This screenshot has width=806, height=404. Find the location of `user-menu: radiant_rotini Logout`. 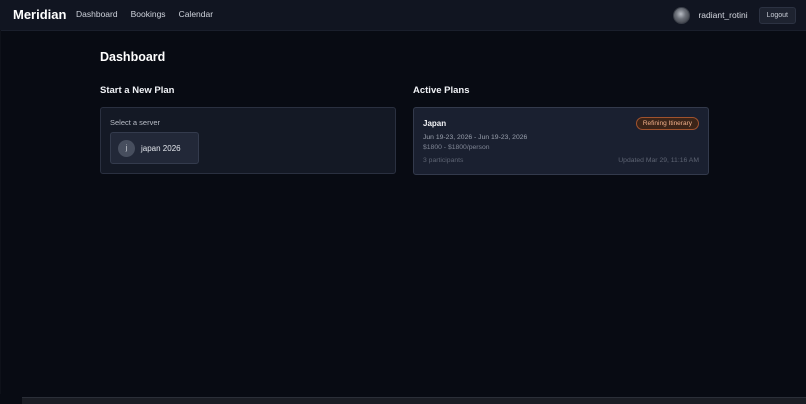

user-menu: radiant_rotini Logout is located at coordinates (734, 15).